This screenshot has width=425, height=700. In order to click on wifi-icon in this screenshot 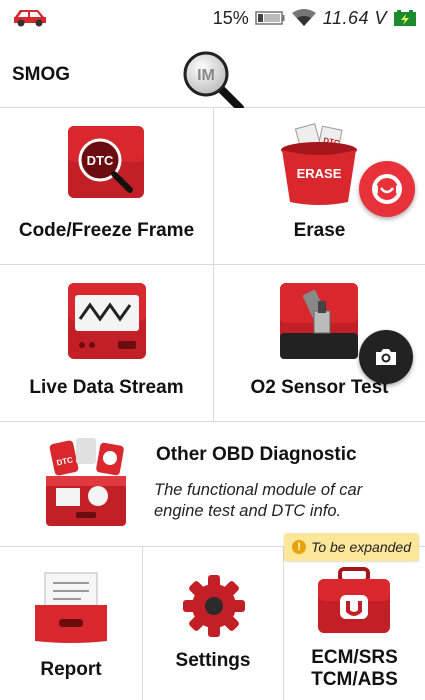, I will do `click(303, 17)`.